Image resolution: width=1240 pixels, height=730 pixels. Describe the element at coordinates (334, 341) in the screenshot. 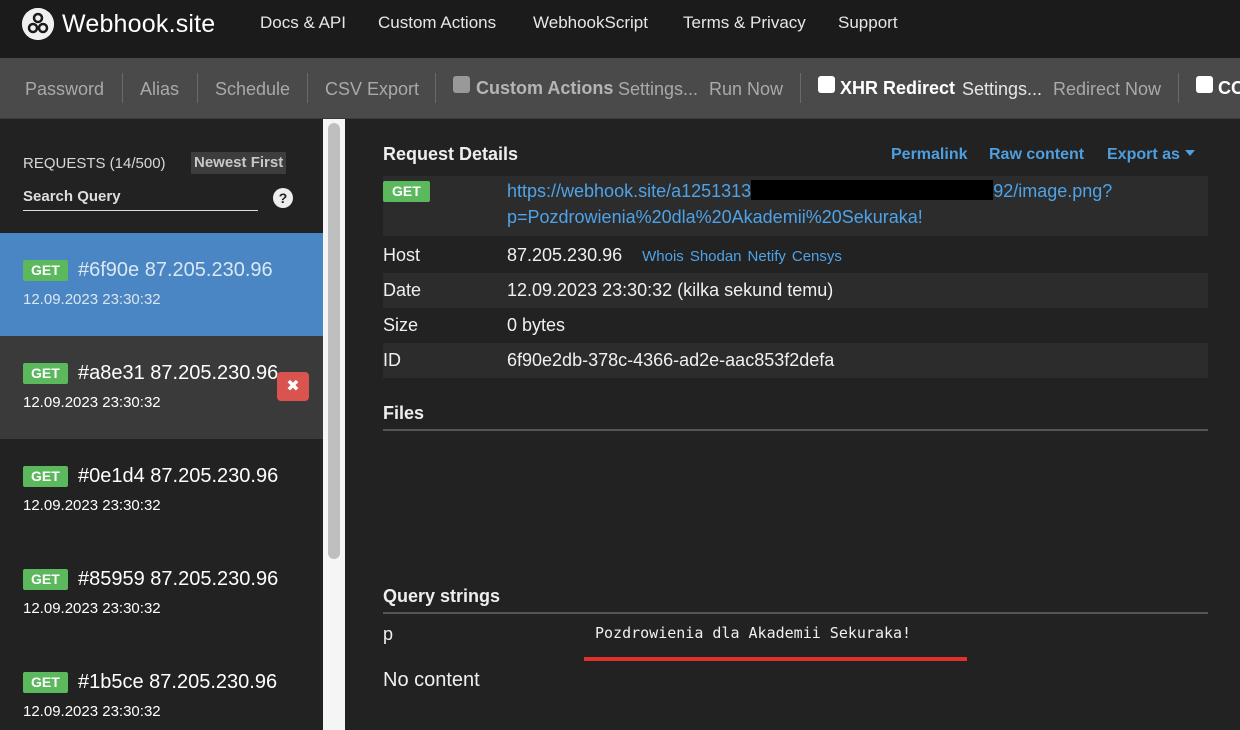

I see `scrollbar-thumb` at that location.